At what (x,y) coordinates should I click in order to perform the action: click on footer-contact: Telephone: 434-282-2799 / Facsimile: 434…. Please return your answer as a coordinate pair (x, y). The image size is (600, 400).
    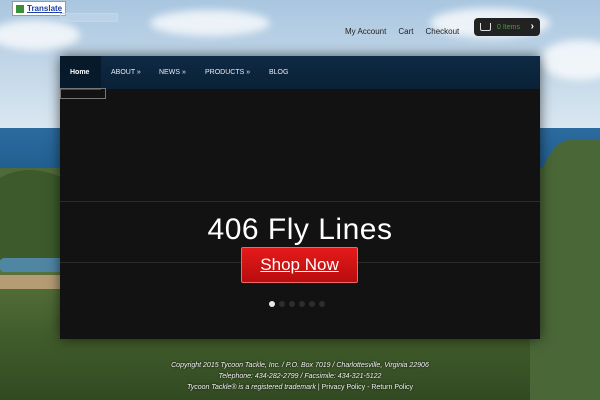
    Looking at the image, I should click on (300, 376).